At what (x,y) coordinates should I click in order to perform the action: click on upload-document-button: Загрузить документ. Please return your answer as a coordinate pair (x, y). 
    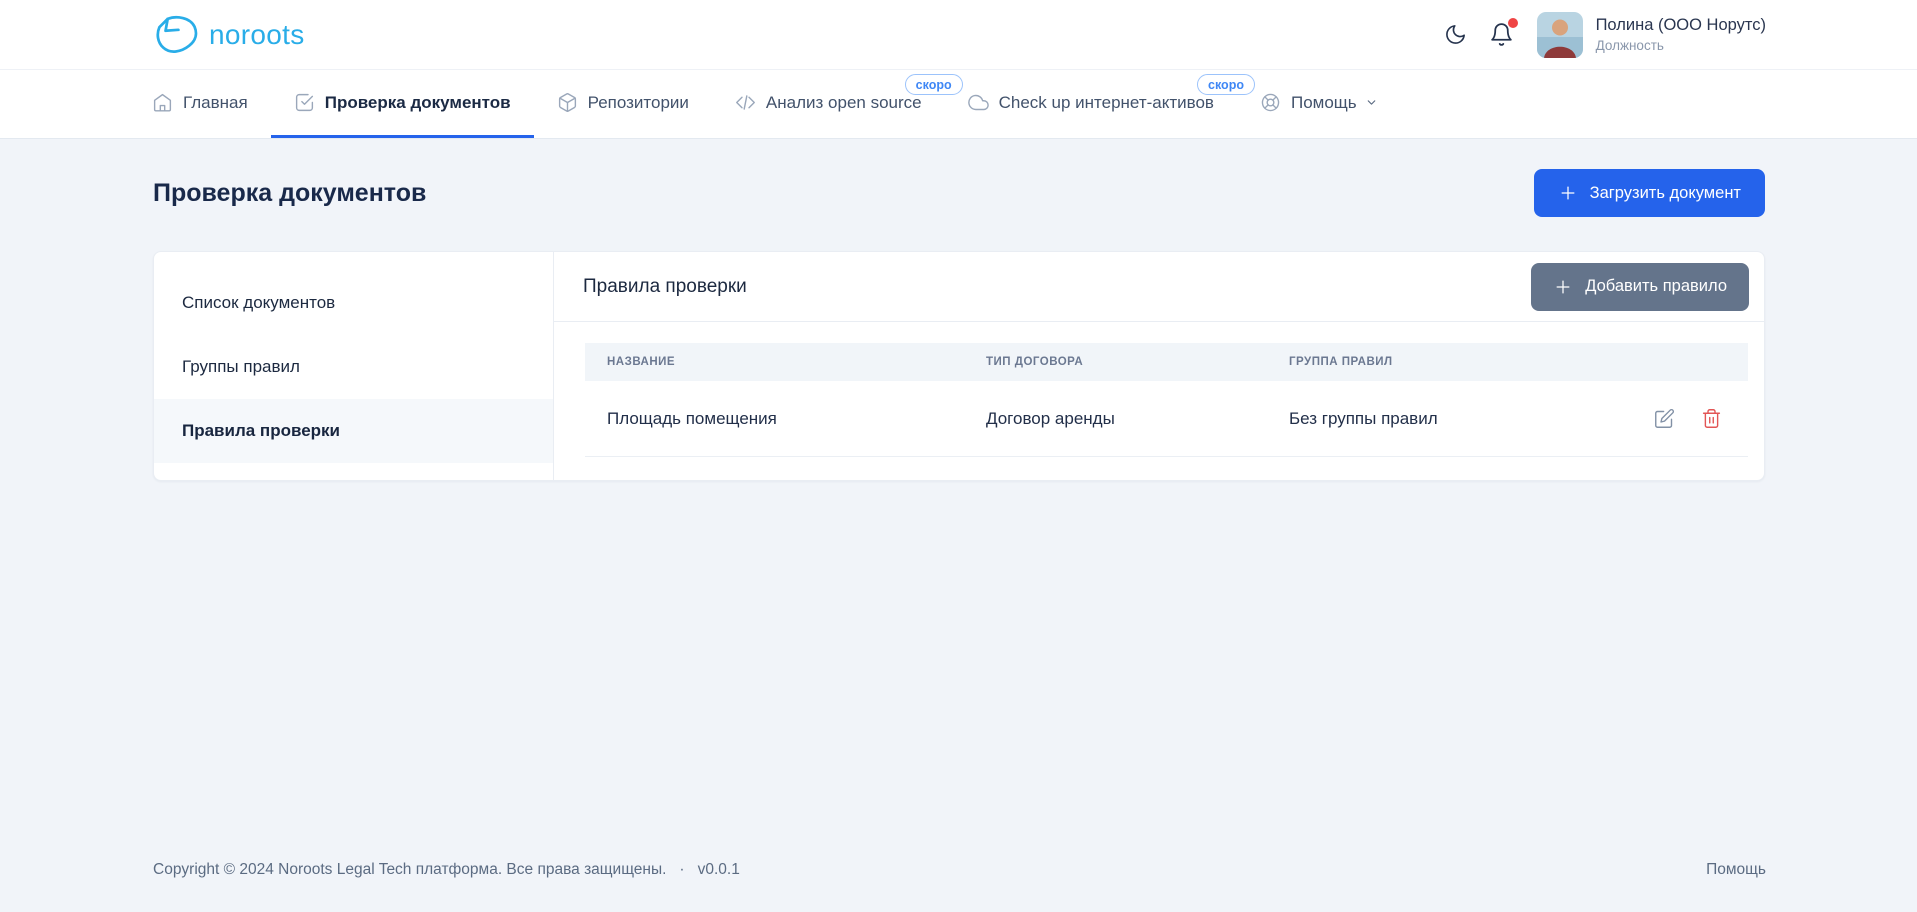
    Looking at the image, I should click on (1649, 193).